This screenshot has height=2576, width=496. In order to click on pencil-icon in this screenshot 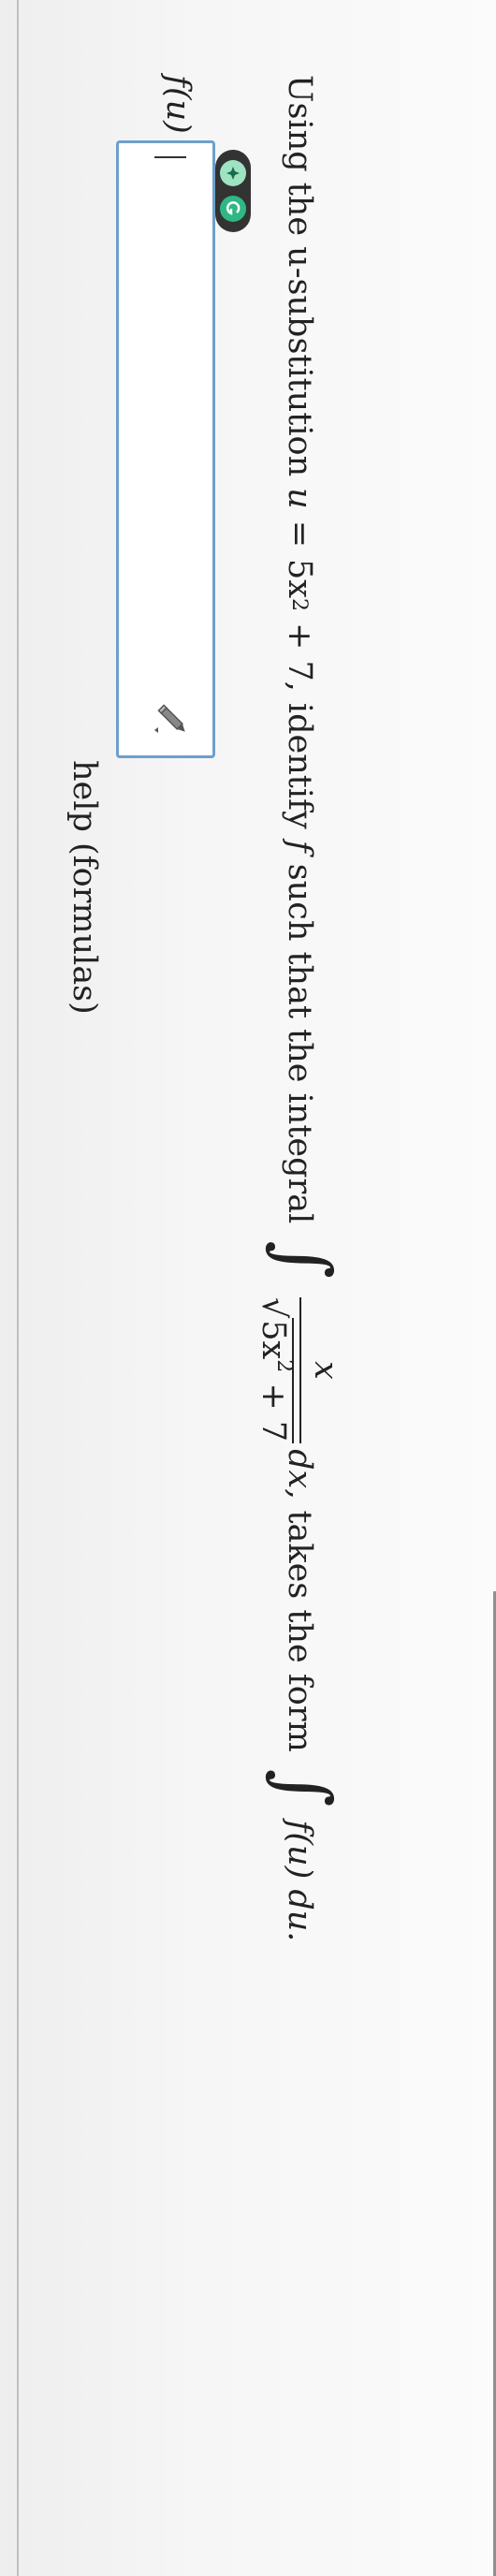, I will do `click(173, 719)`.